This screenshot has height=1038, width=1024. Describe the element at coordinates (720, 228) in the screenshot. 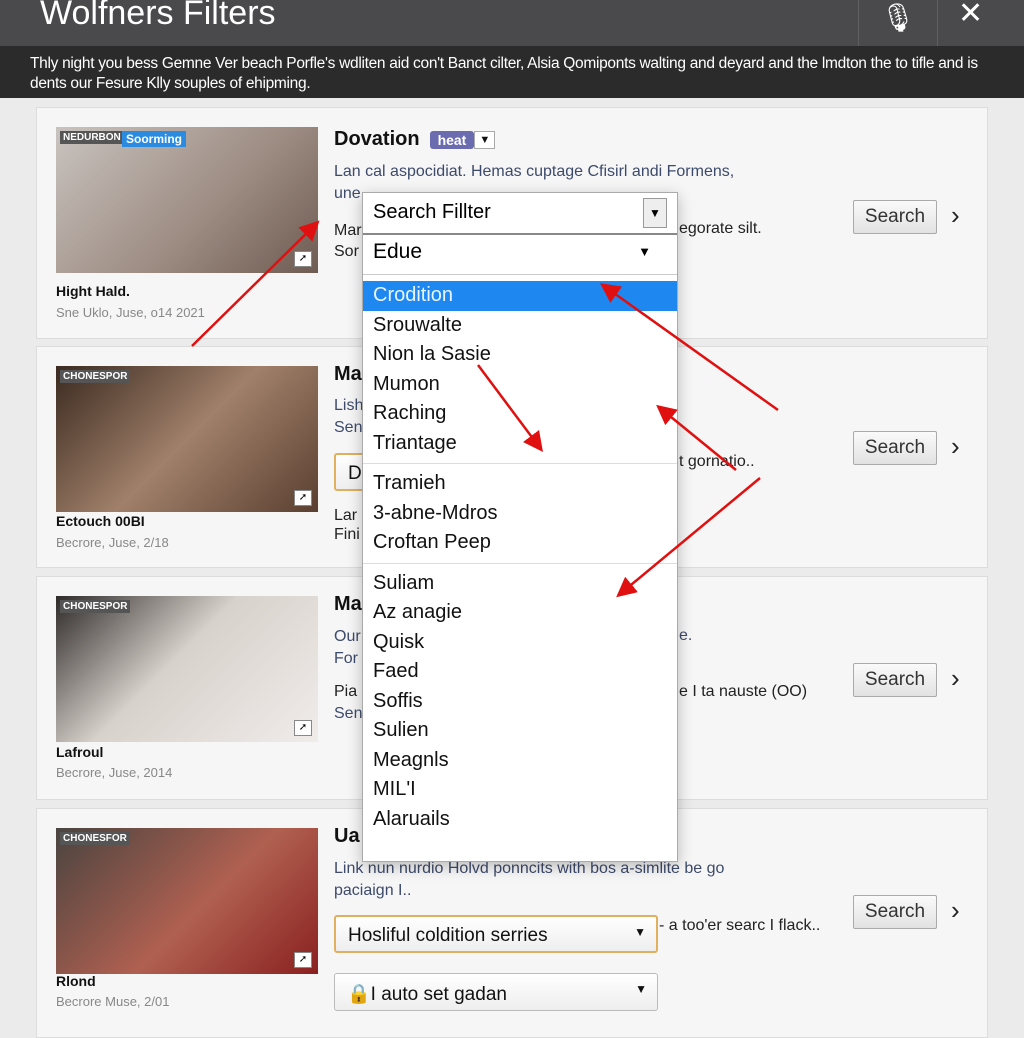

I see `card-desc-right: egorate silt.` at that location.